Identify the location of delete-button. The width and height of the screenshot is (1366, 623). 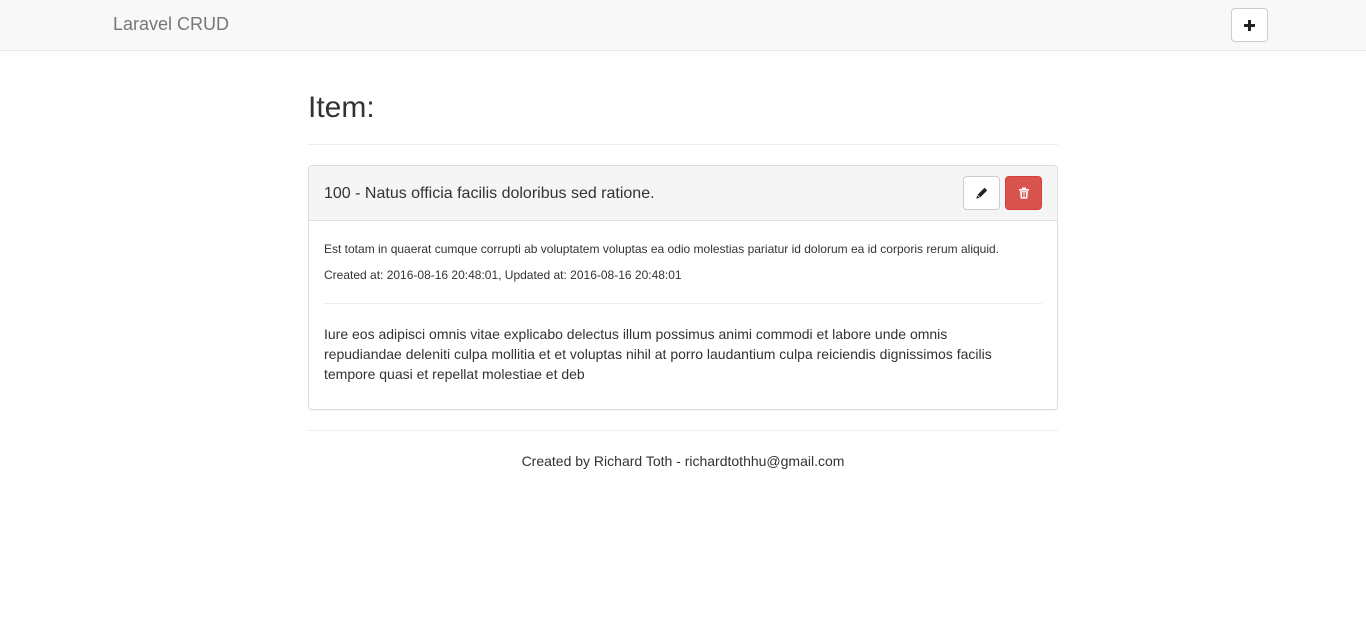
(1023, 193).